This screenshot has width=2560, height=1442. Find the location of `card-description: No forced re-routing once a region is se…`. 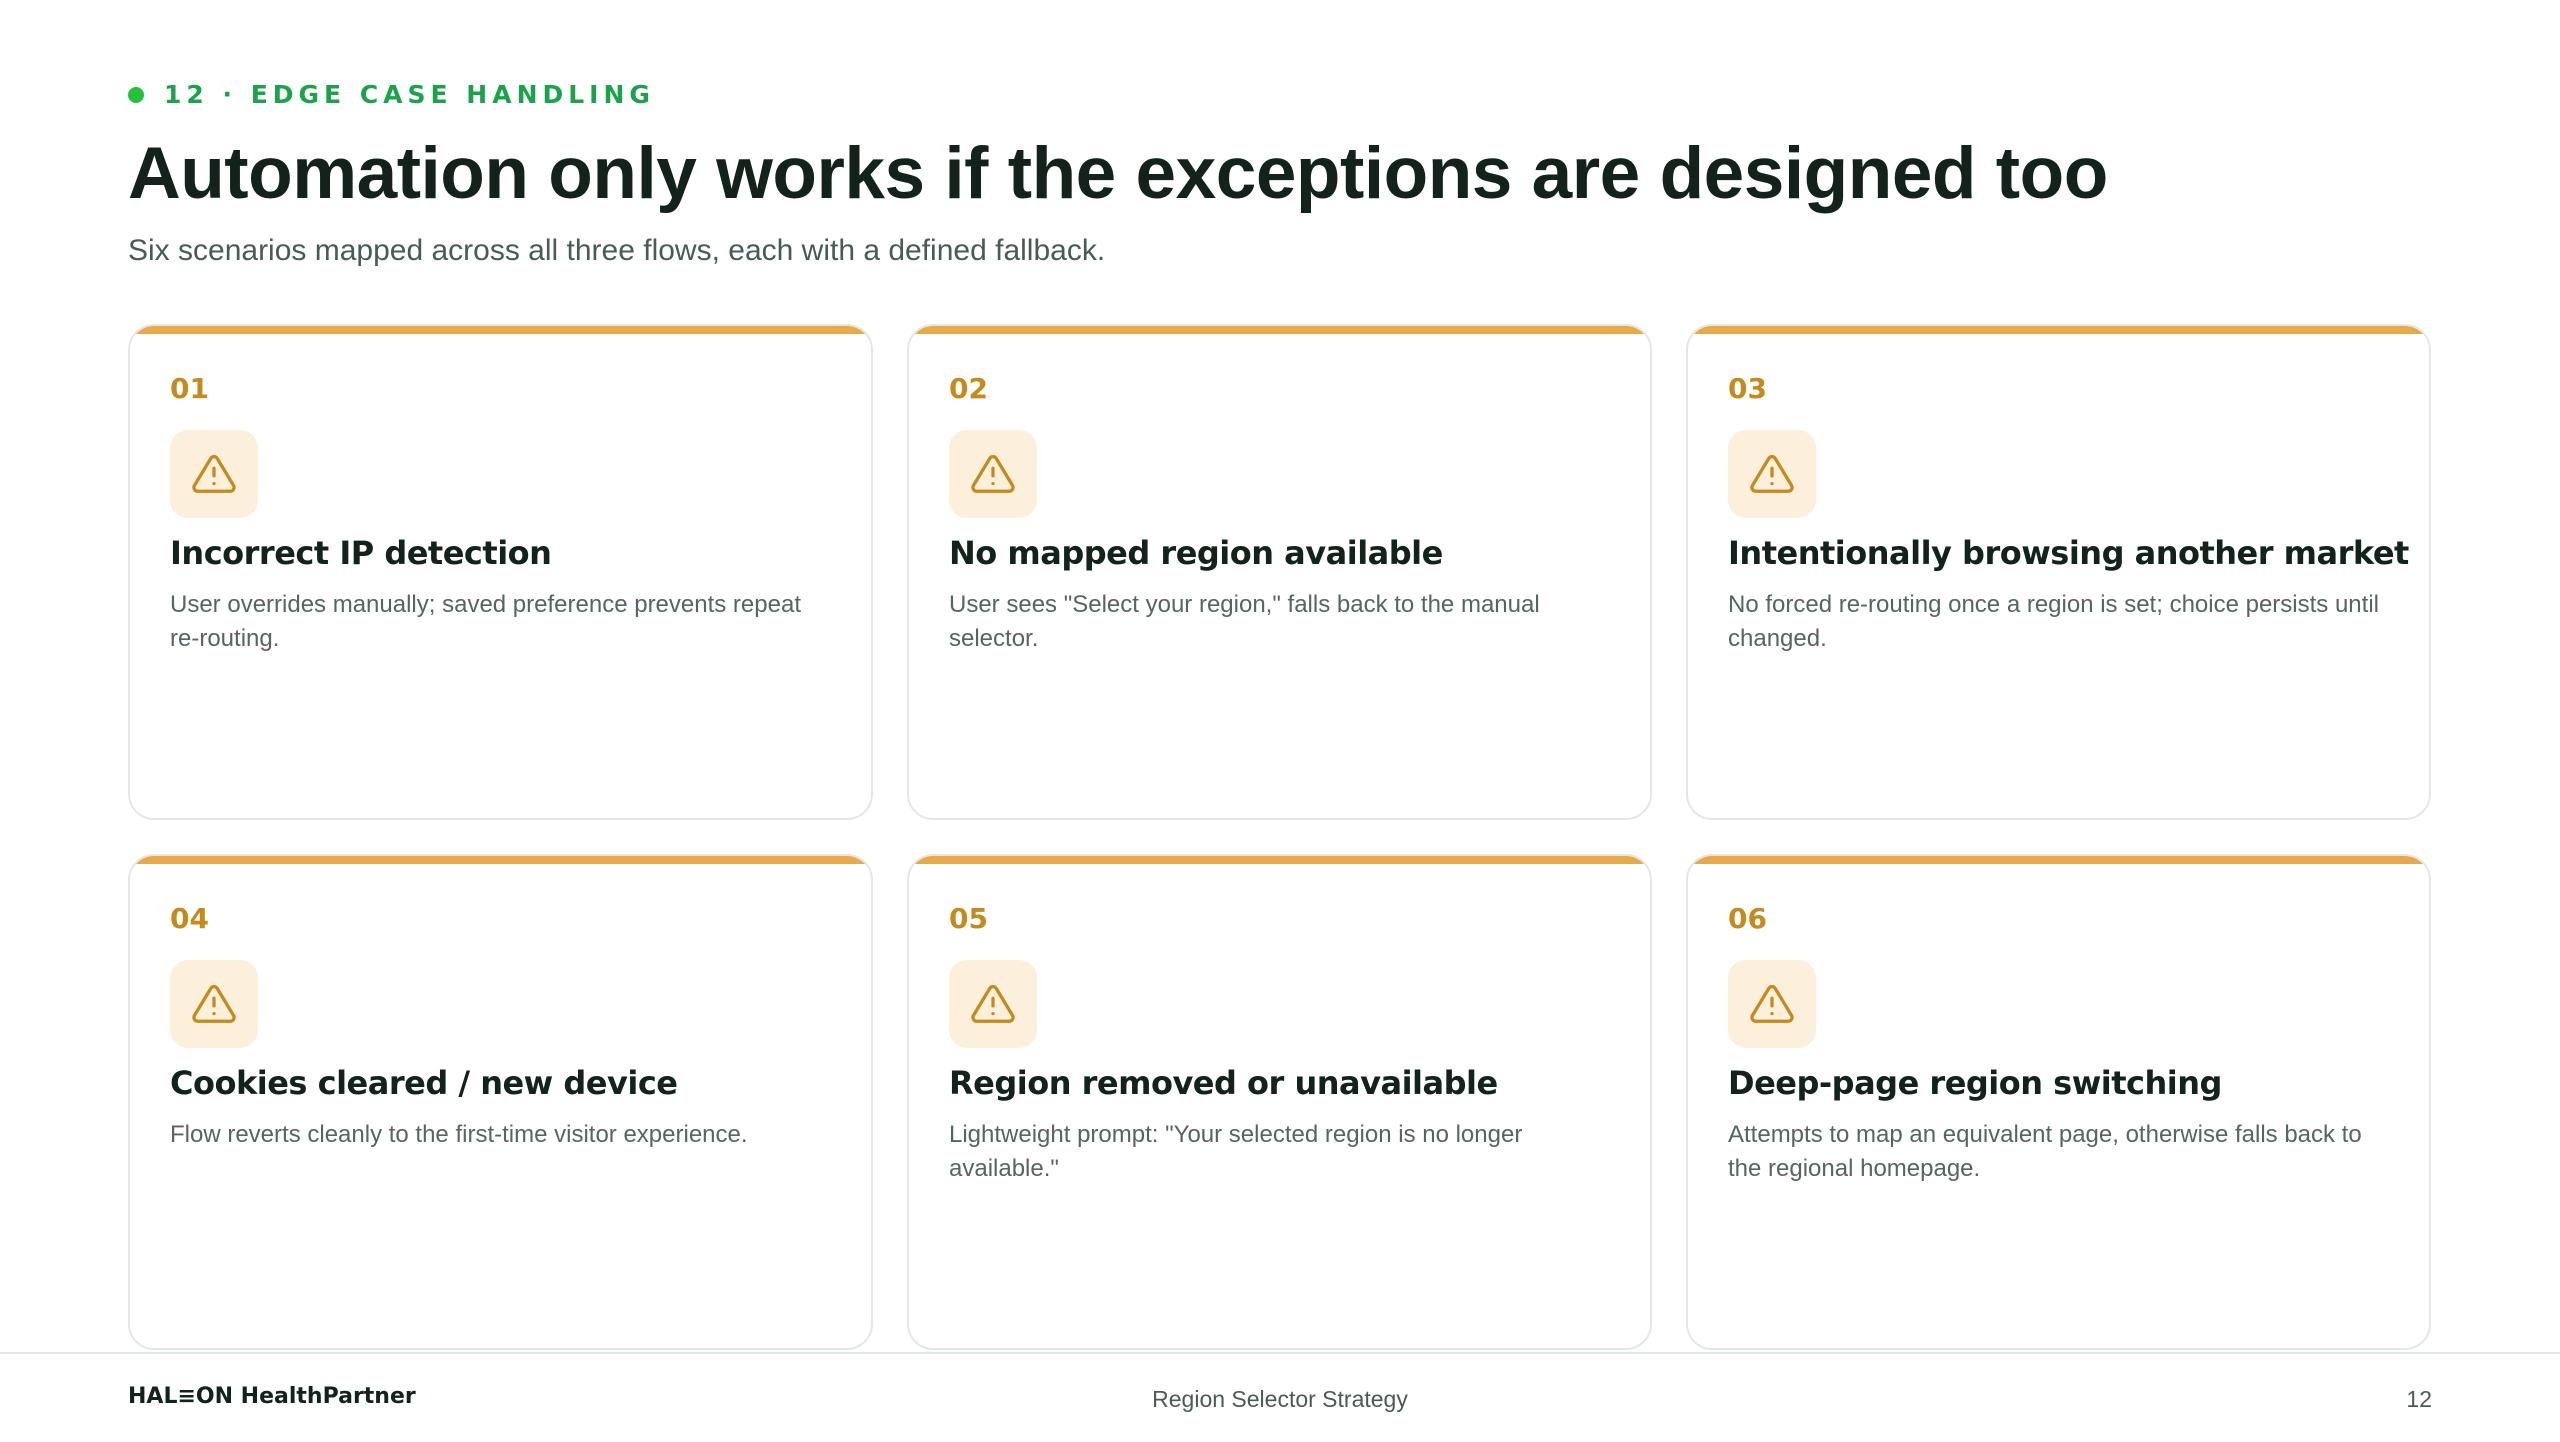

card-description: No forced re-routing once a region is se… is located at coordinates (2053, 621).